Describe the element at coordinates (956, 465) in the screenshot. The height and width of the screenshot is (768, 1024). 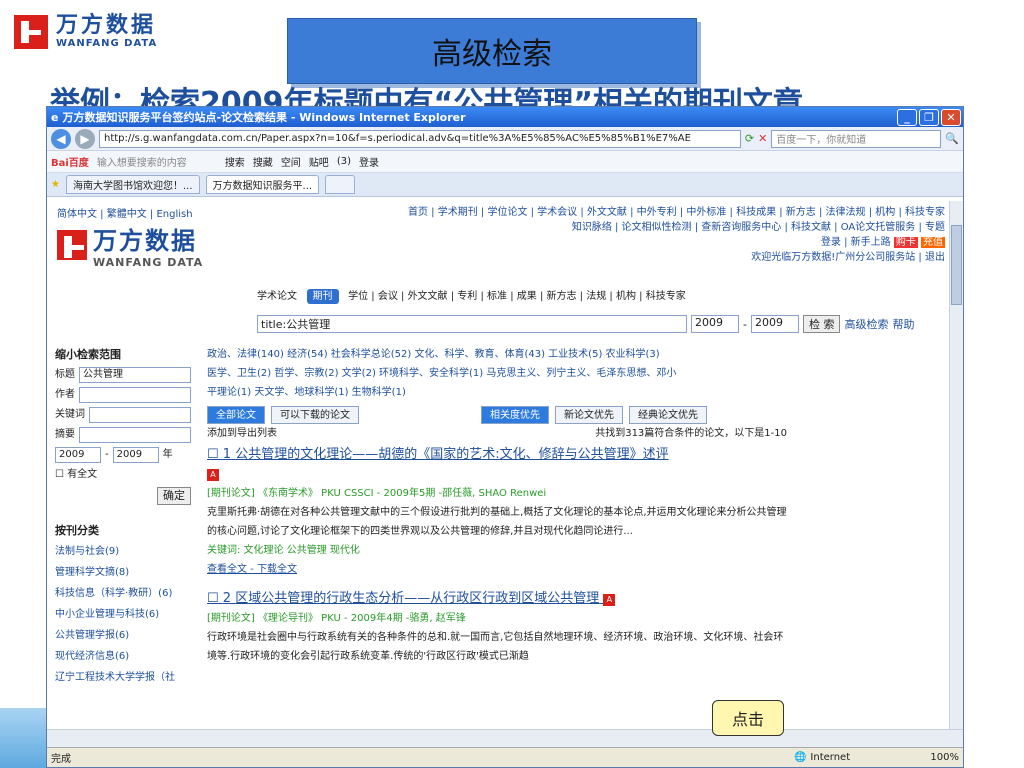
I see `vertical-scrollbar` at that location.